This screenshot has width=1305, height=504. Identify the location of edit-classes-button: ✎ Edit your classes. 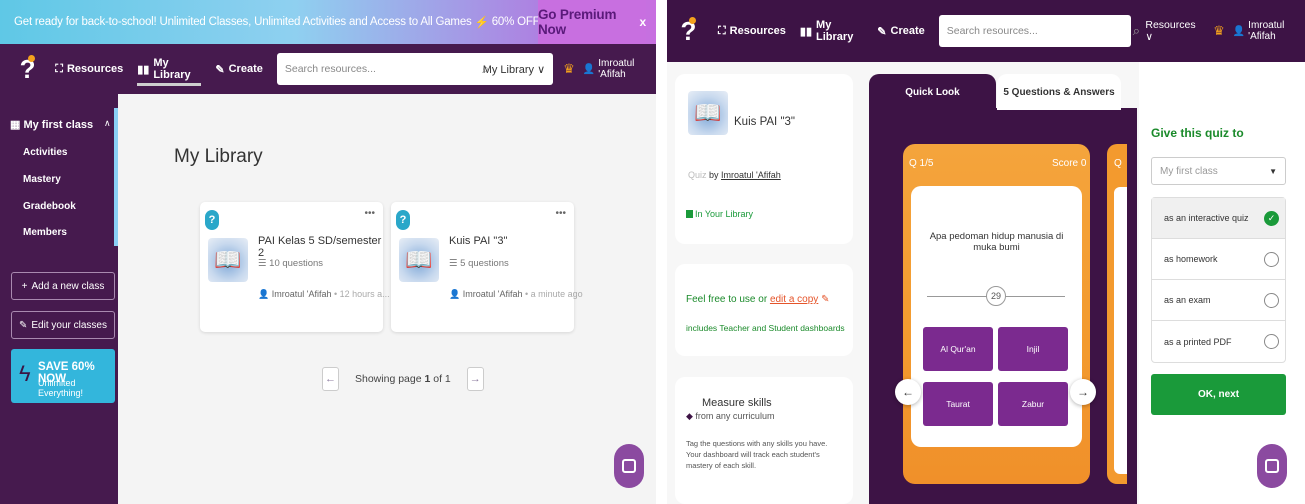
(63, 325).